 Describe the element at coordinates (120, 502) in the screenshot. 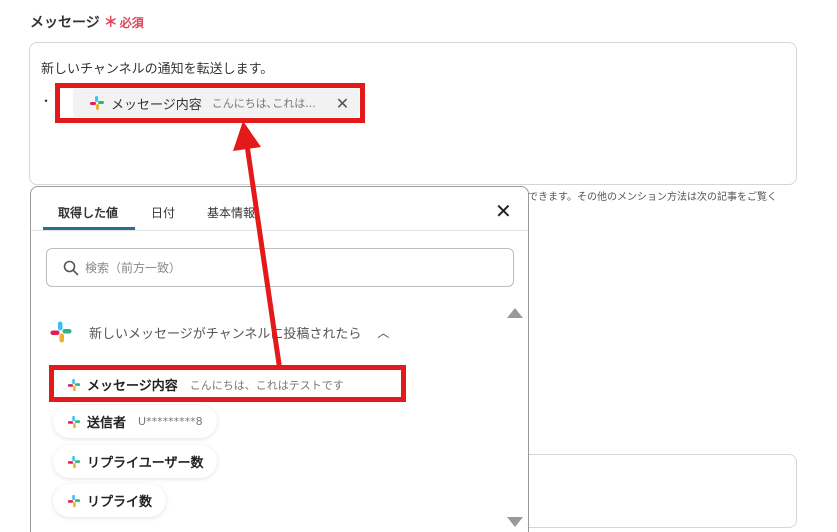

I see `option-label: リプライ数` at that location.